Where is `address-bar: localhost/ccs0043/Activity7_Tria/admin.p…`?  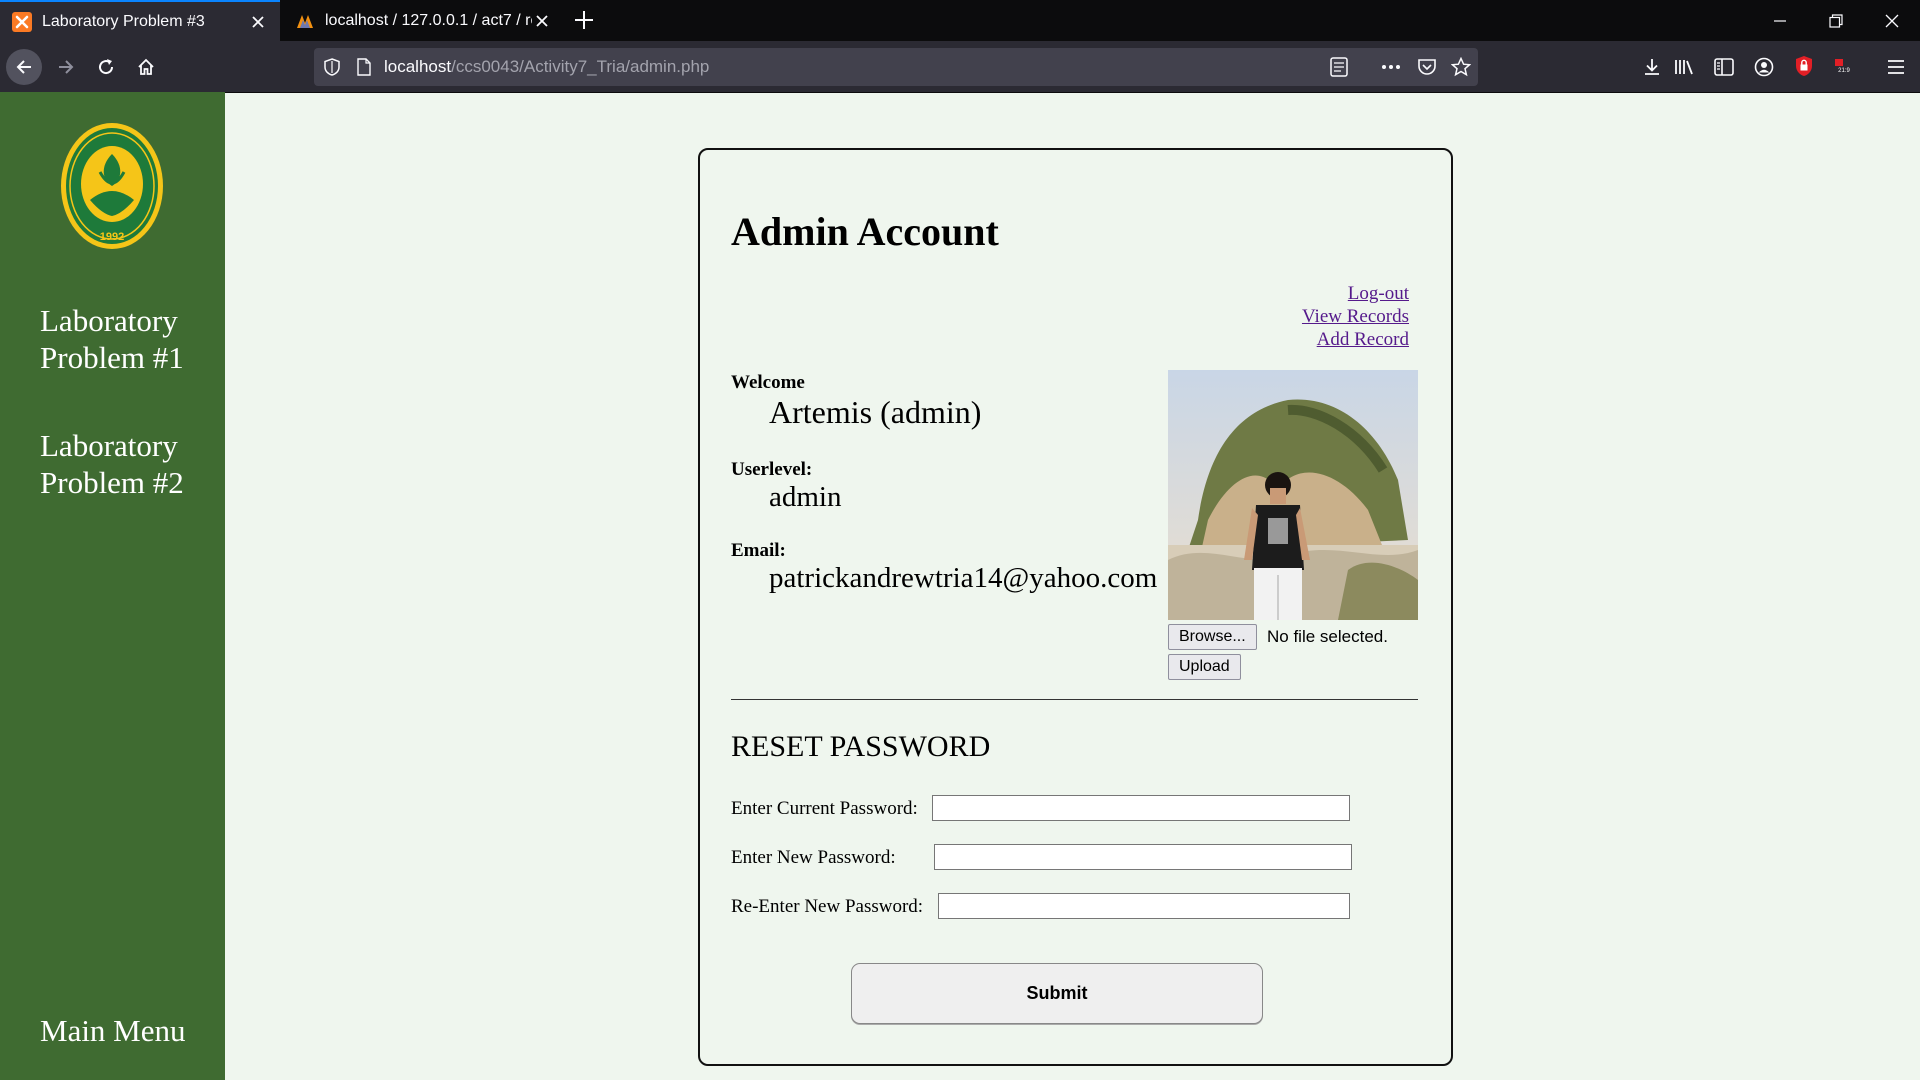
address-bar: localhost/ccs0043/Activity7_Tria/admin.p… is located at coordinates (896, 67).